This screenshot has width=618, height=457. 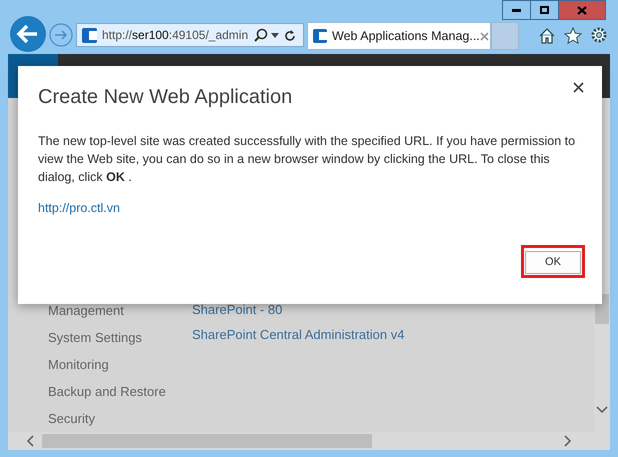 I want to click on url-text: http://ser100:49105/_admin, so click(x=175, y=35).